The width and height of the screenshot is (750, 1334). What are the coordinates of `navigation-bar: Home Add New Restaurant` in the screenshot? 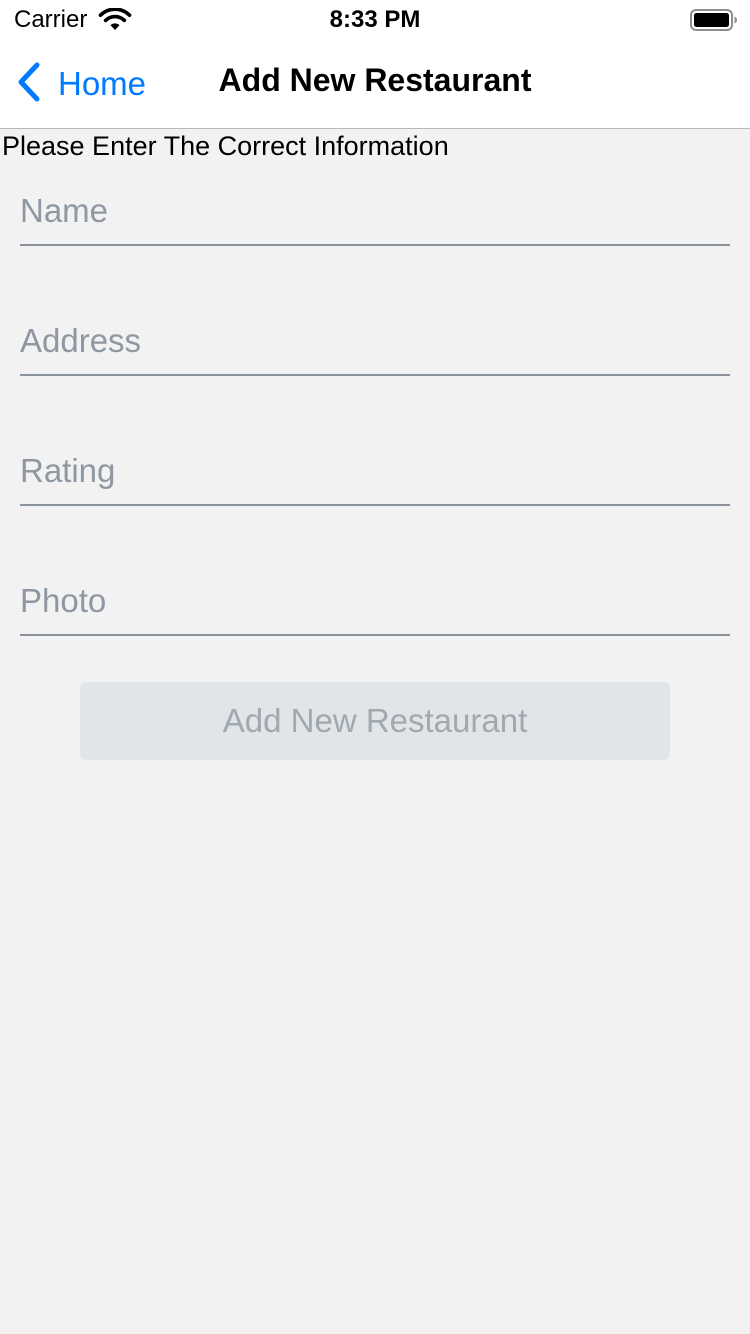 It's located at (375, 84).